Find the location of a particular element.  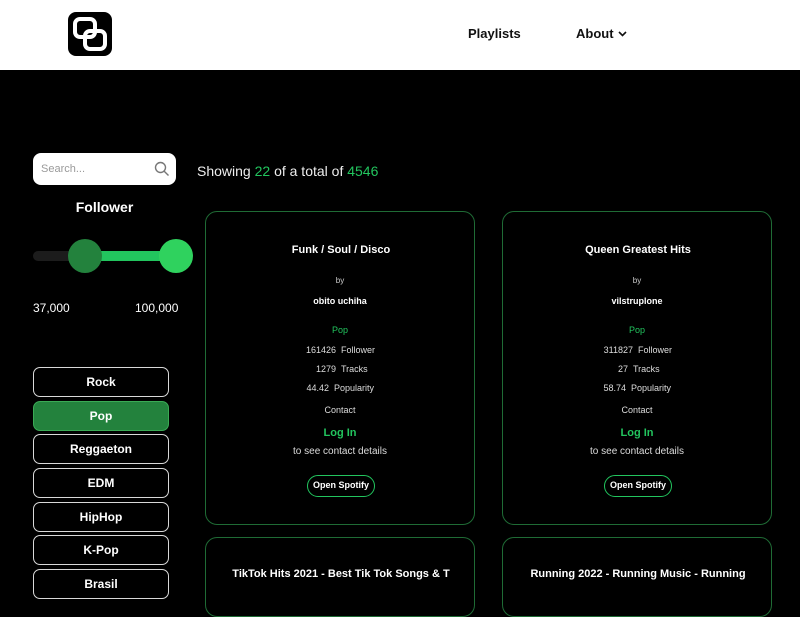

playlist-popularity-value: 44.42 is located at coordinates (317, 388).